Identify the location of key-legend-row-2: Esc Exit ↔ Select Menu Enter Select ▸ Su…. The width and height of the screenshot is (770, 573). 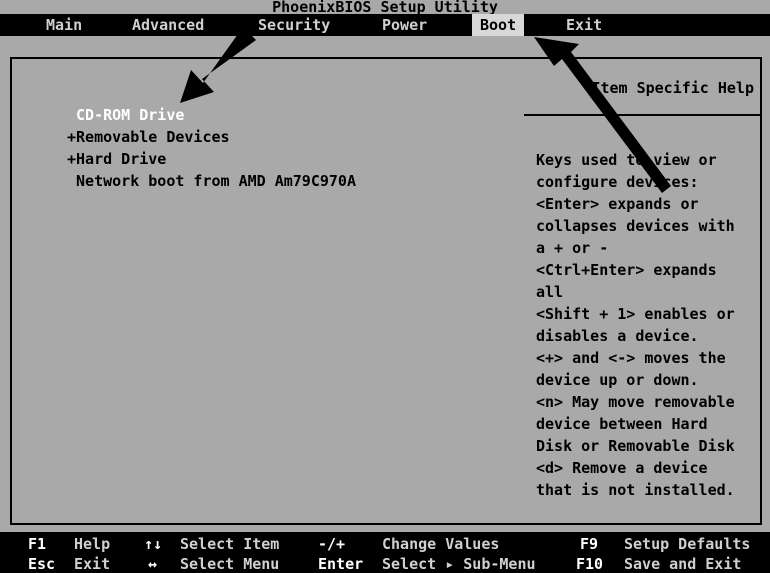
(385, 563).